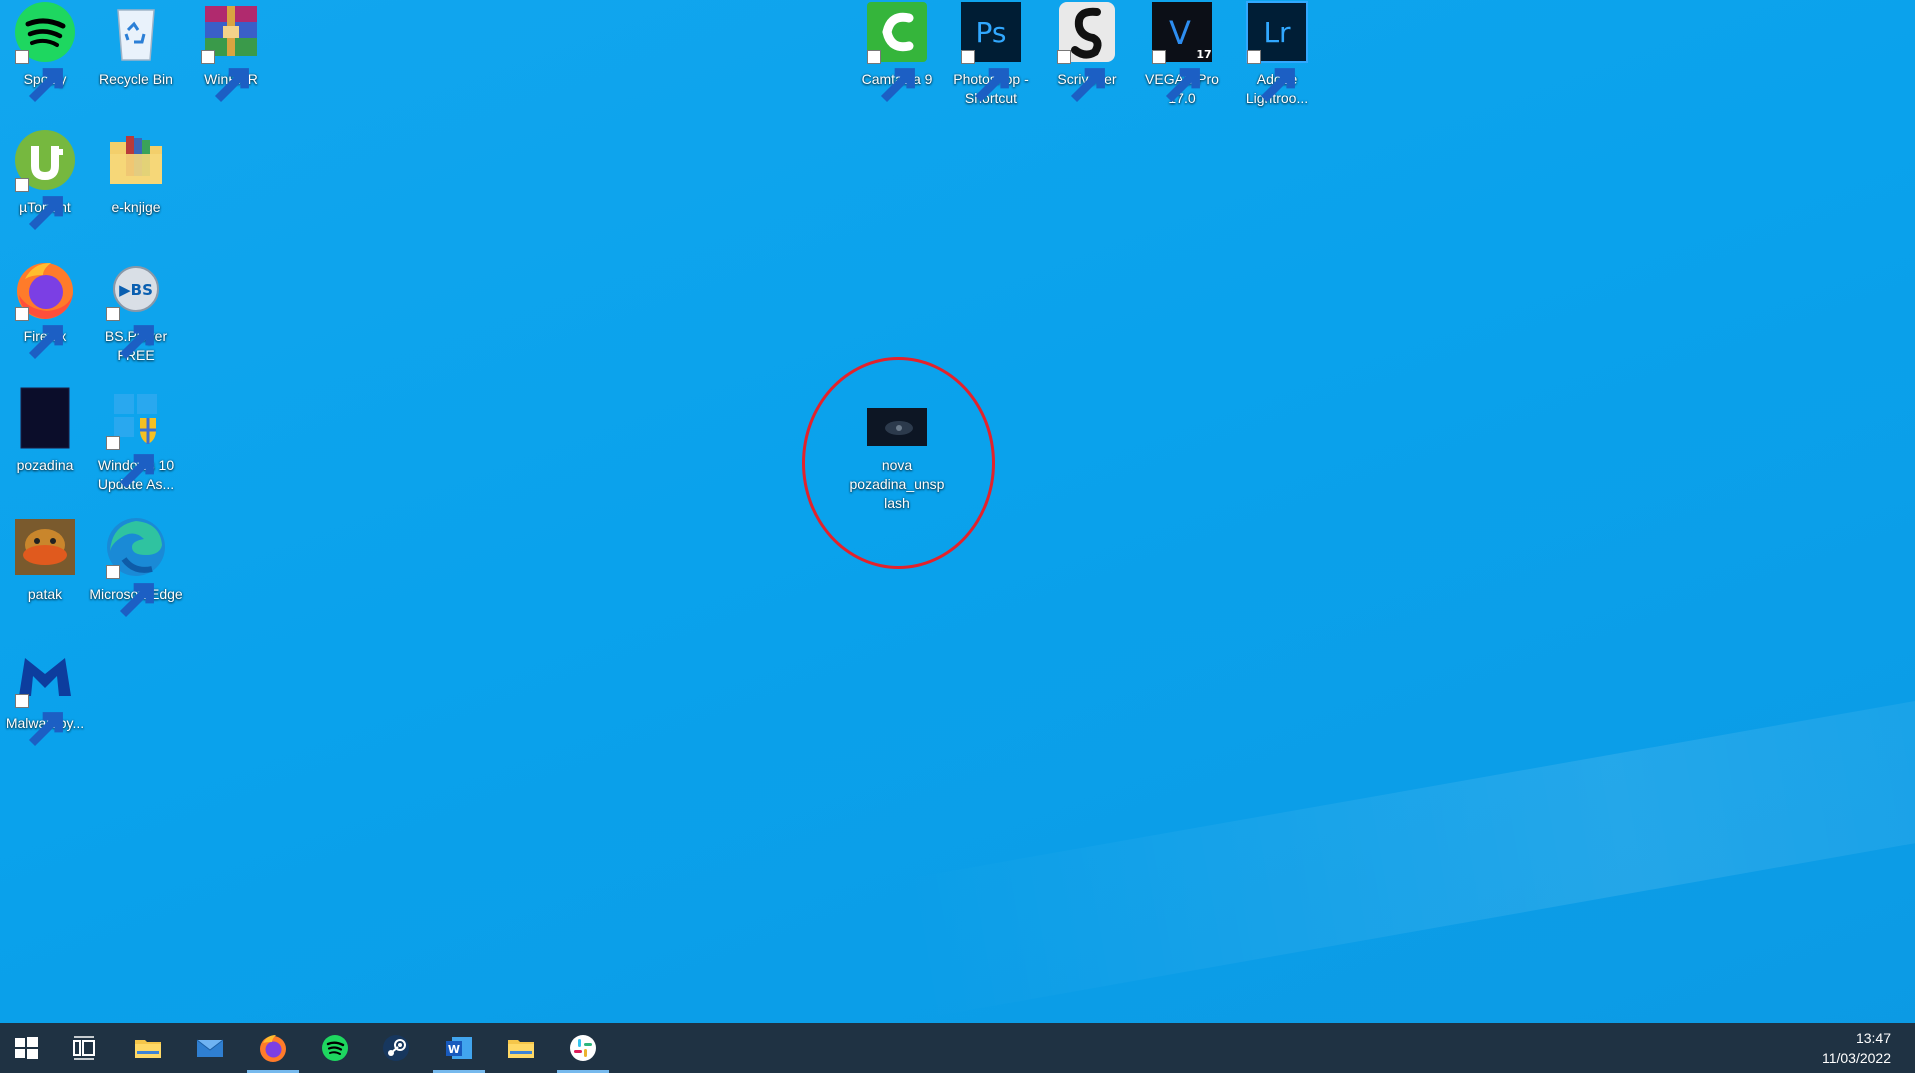 This screenshot has width=1915, height=1073. I want to click on desktop-icon-firefox: Firefox, so click(45, 308).